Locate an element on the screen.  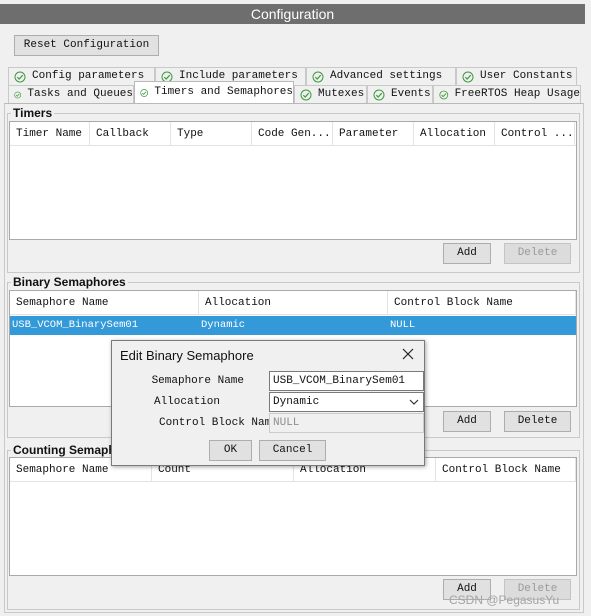
binary-semaphores-title: Binary Semaphores is located at coordinates (69, 282).